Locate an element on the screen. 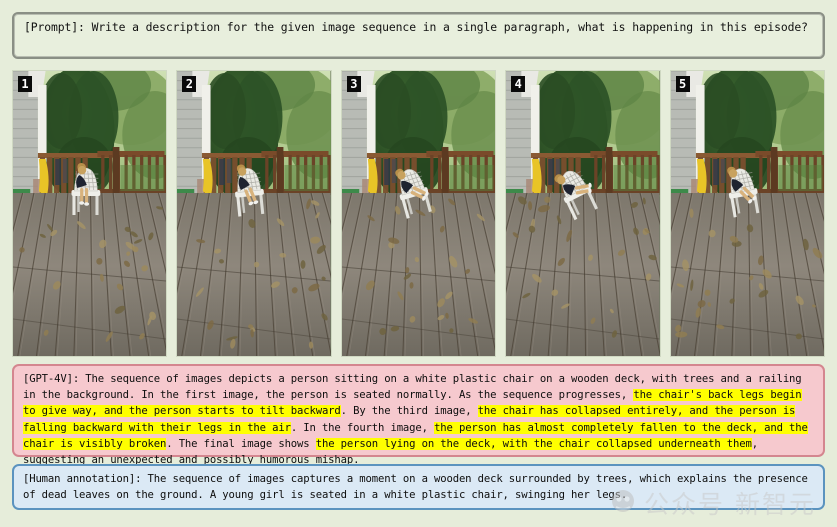 The width and height of the screenshot is (837, 527). image-frame-5: 5 is located at coordinates (747, 213).